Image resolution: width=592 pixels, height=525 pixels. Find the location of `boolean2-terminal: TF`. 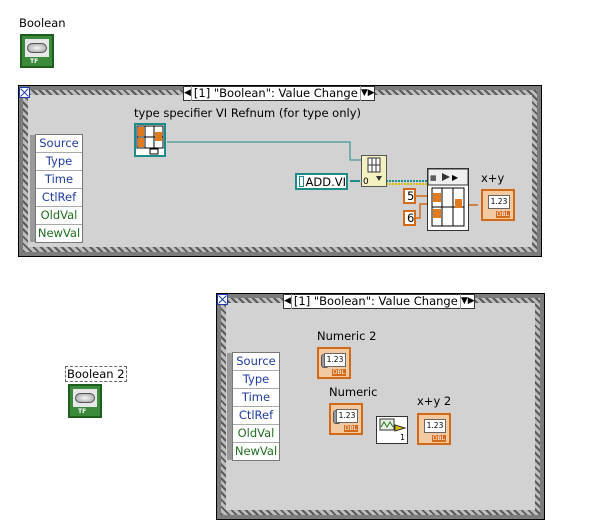

boolean2-terminal: TF is located at coordinates (85, 401).